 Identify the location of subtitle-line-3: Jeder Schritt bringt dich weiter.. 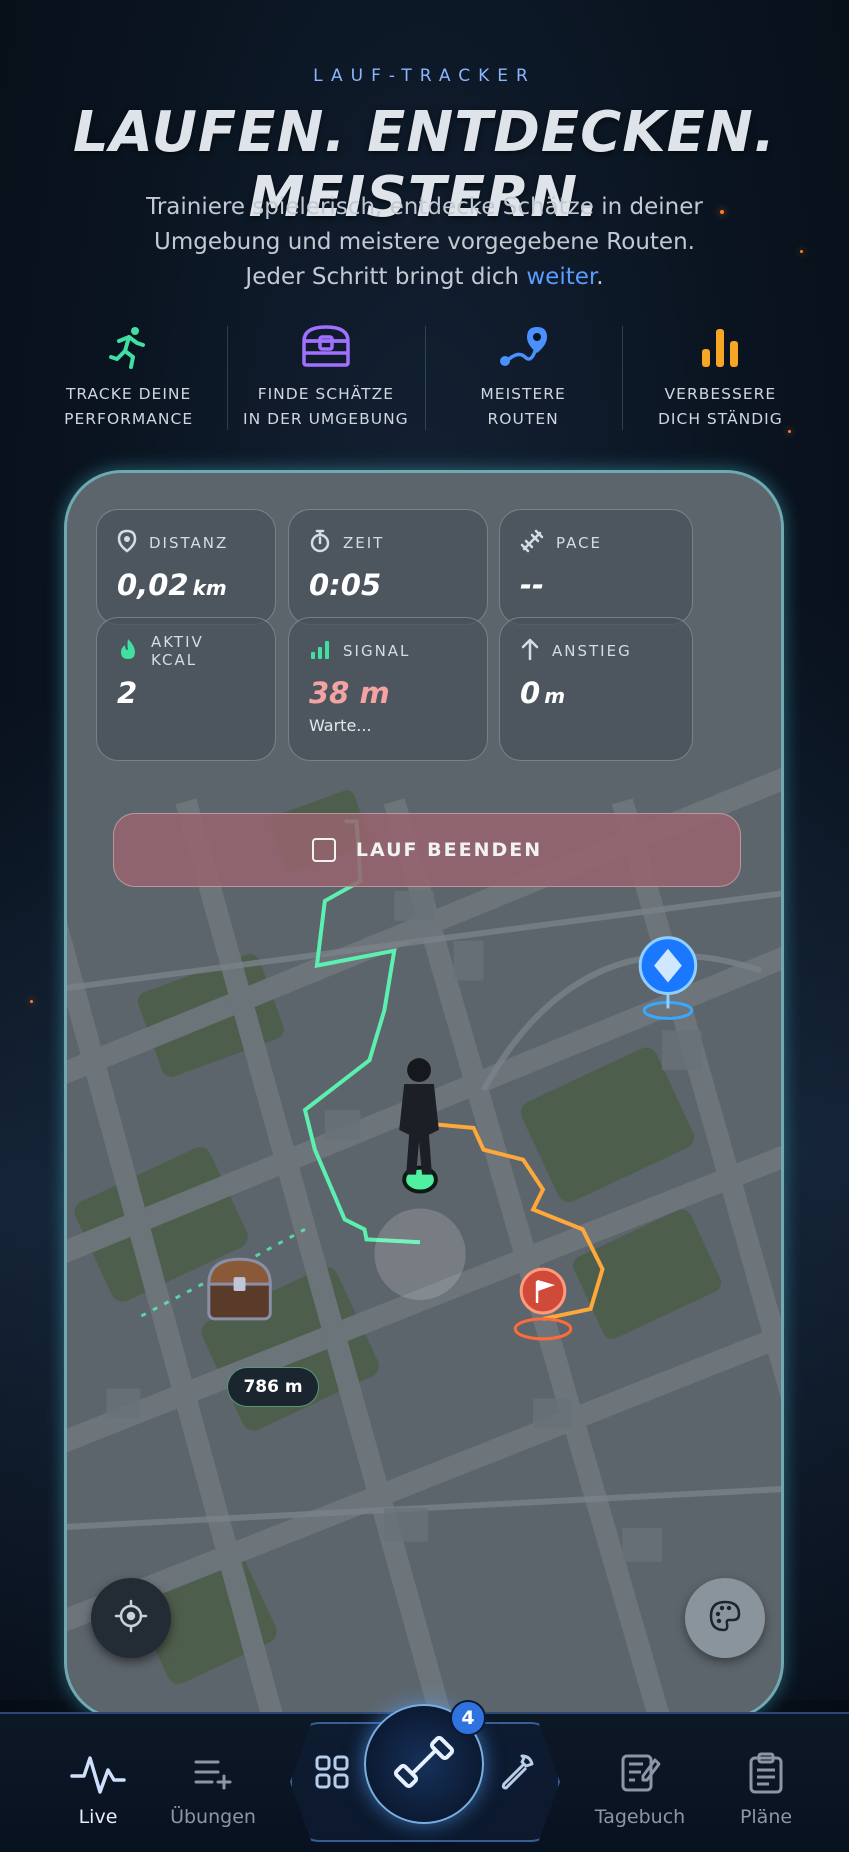
(424, 277).